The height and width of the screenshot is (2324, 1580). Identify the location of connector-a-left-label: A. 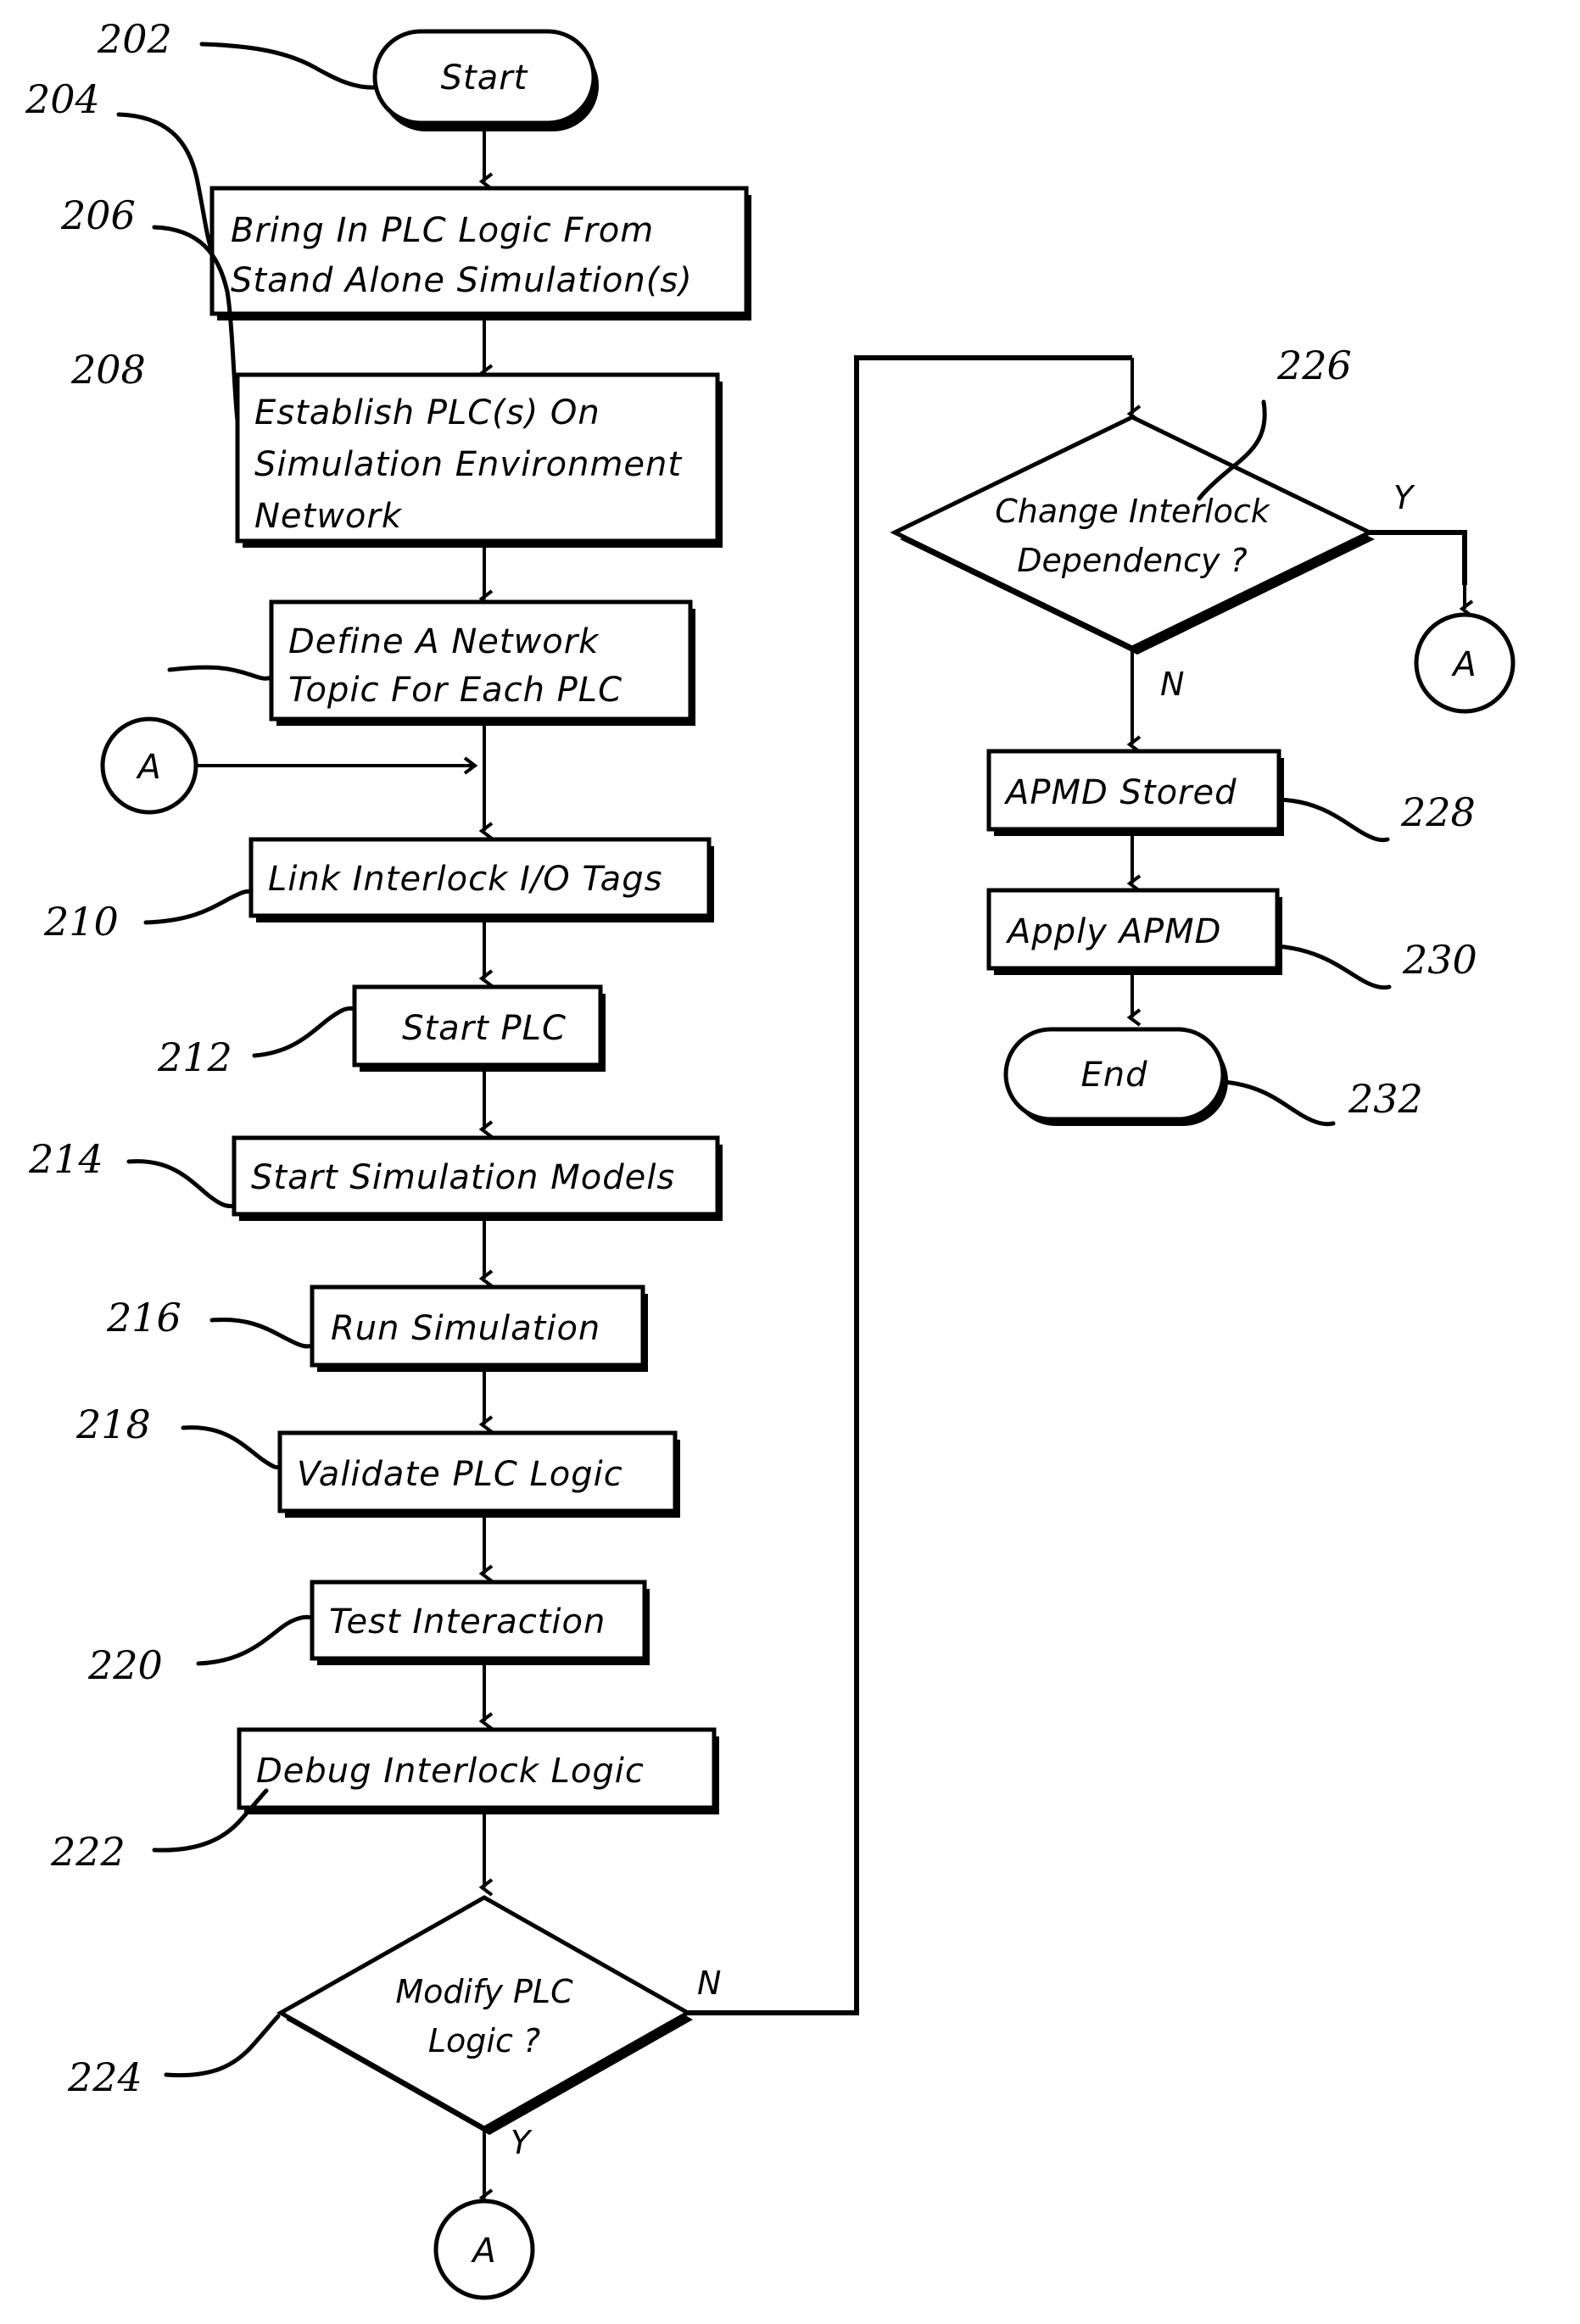
(147, 768).